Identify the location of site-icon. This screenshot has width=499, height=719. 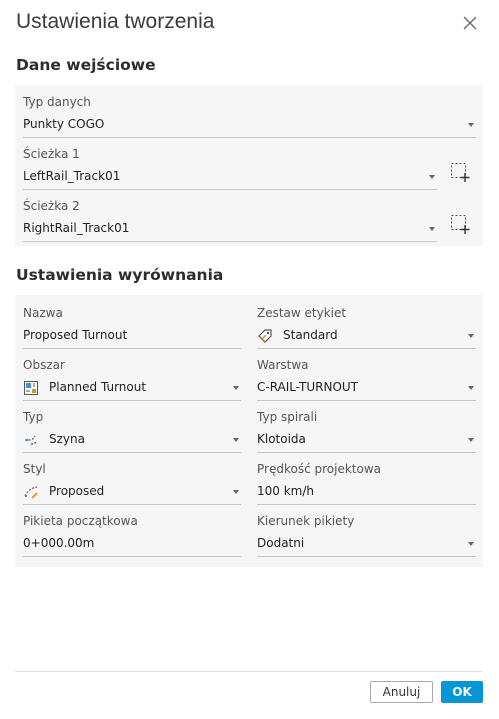
(31, 388).